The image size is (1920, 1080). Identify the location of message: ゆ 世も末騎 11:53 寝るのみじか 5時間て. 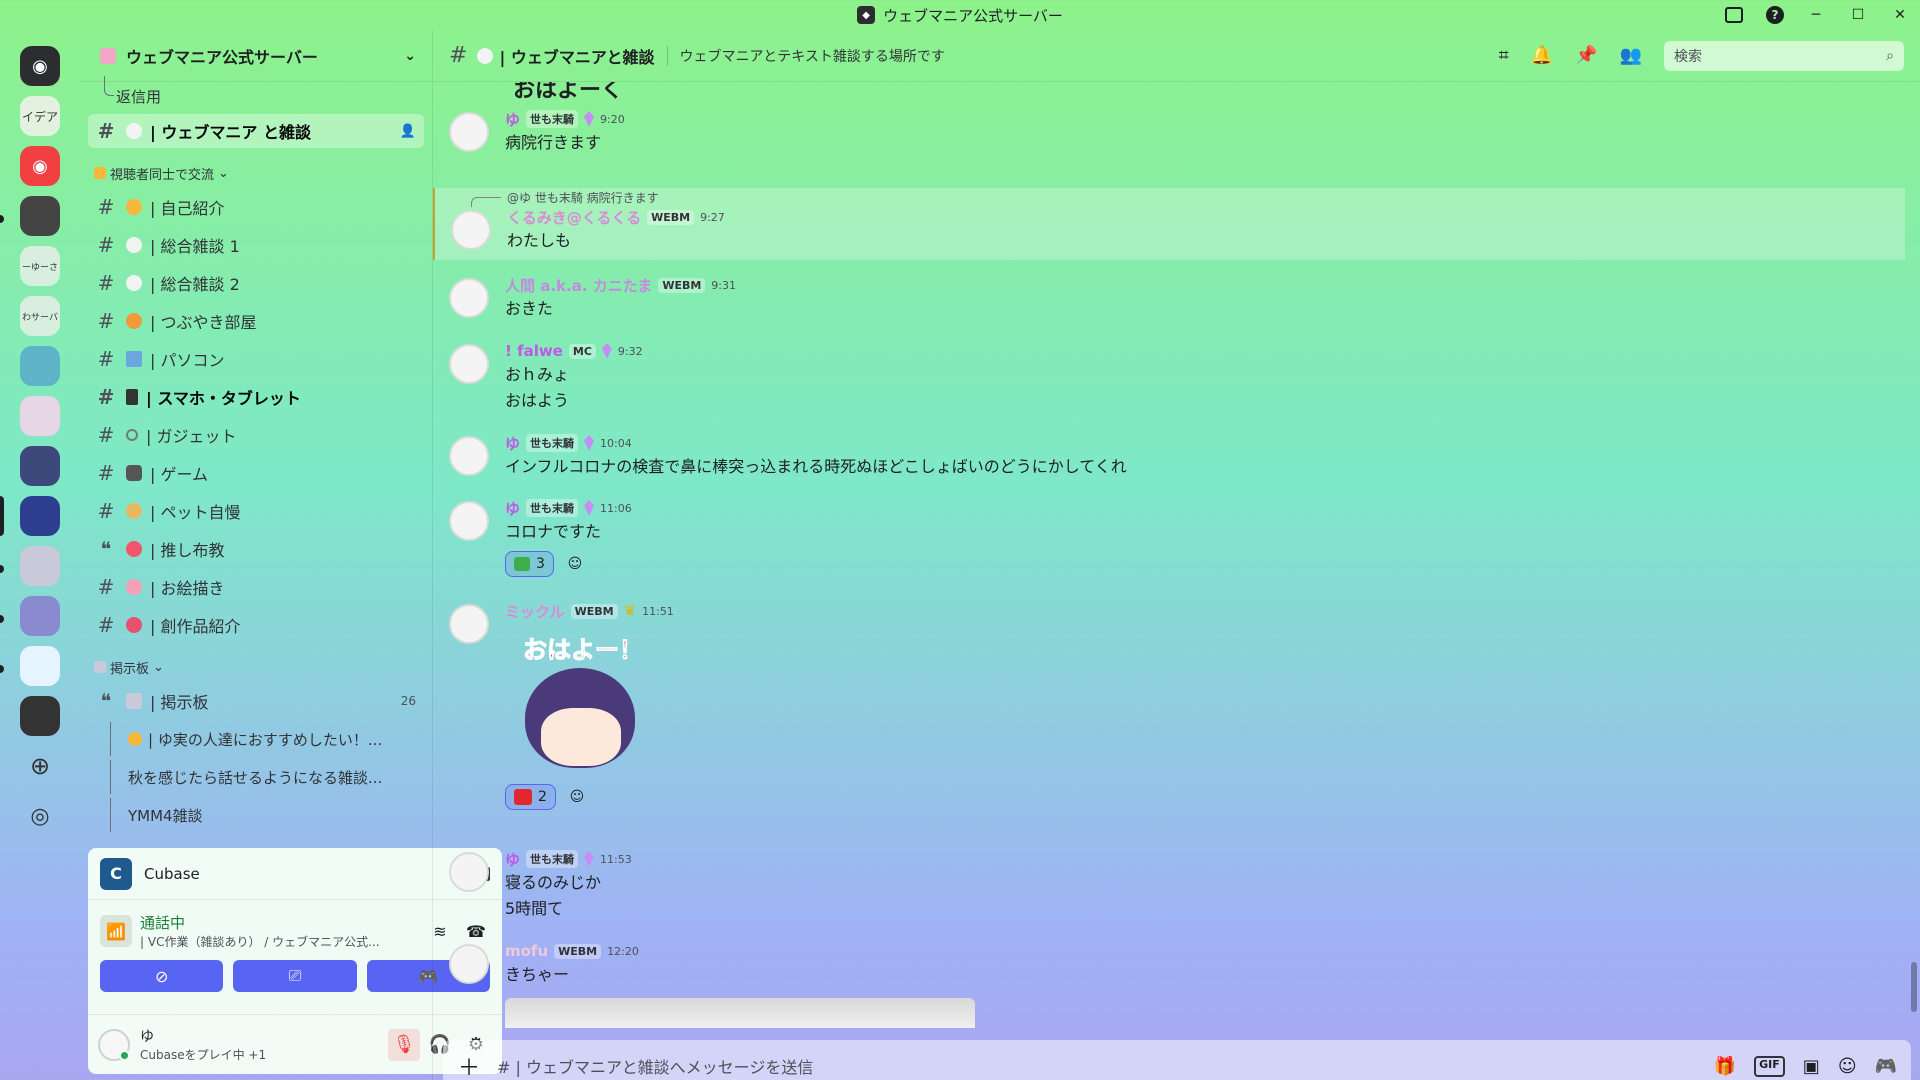
(1169, 885).